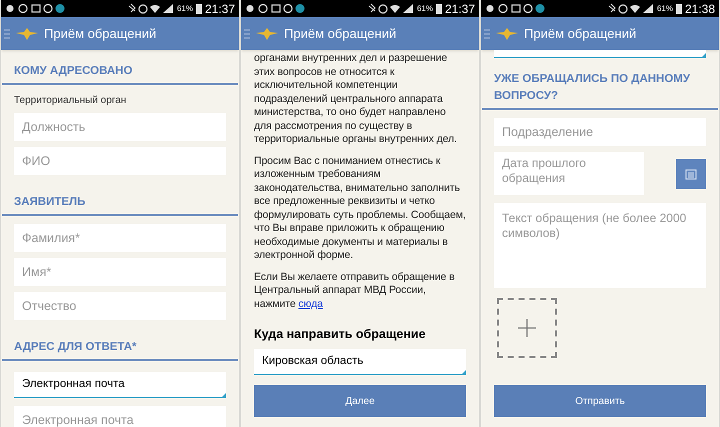  What do you see at coordinates (355, 99) in the screenshot?
I see `paragraph: органами внутренних дел и разрешение этих вопросов не относится к исключительной компетенции подразделений центрального аппарата министерства, то оно будет направлено для рассмотрения по существу в территориальные органы внутренних дел.` at bounding box center [355, 99].